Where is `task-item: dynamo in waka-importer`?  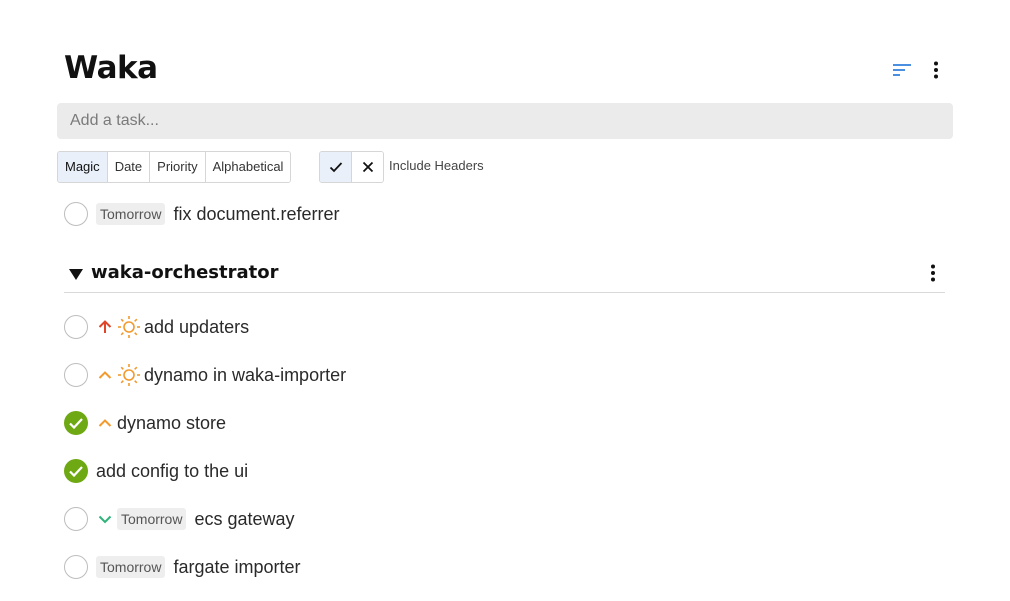
task-item: dynamo in waka-importer is located at coordinates (205, 375).